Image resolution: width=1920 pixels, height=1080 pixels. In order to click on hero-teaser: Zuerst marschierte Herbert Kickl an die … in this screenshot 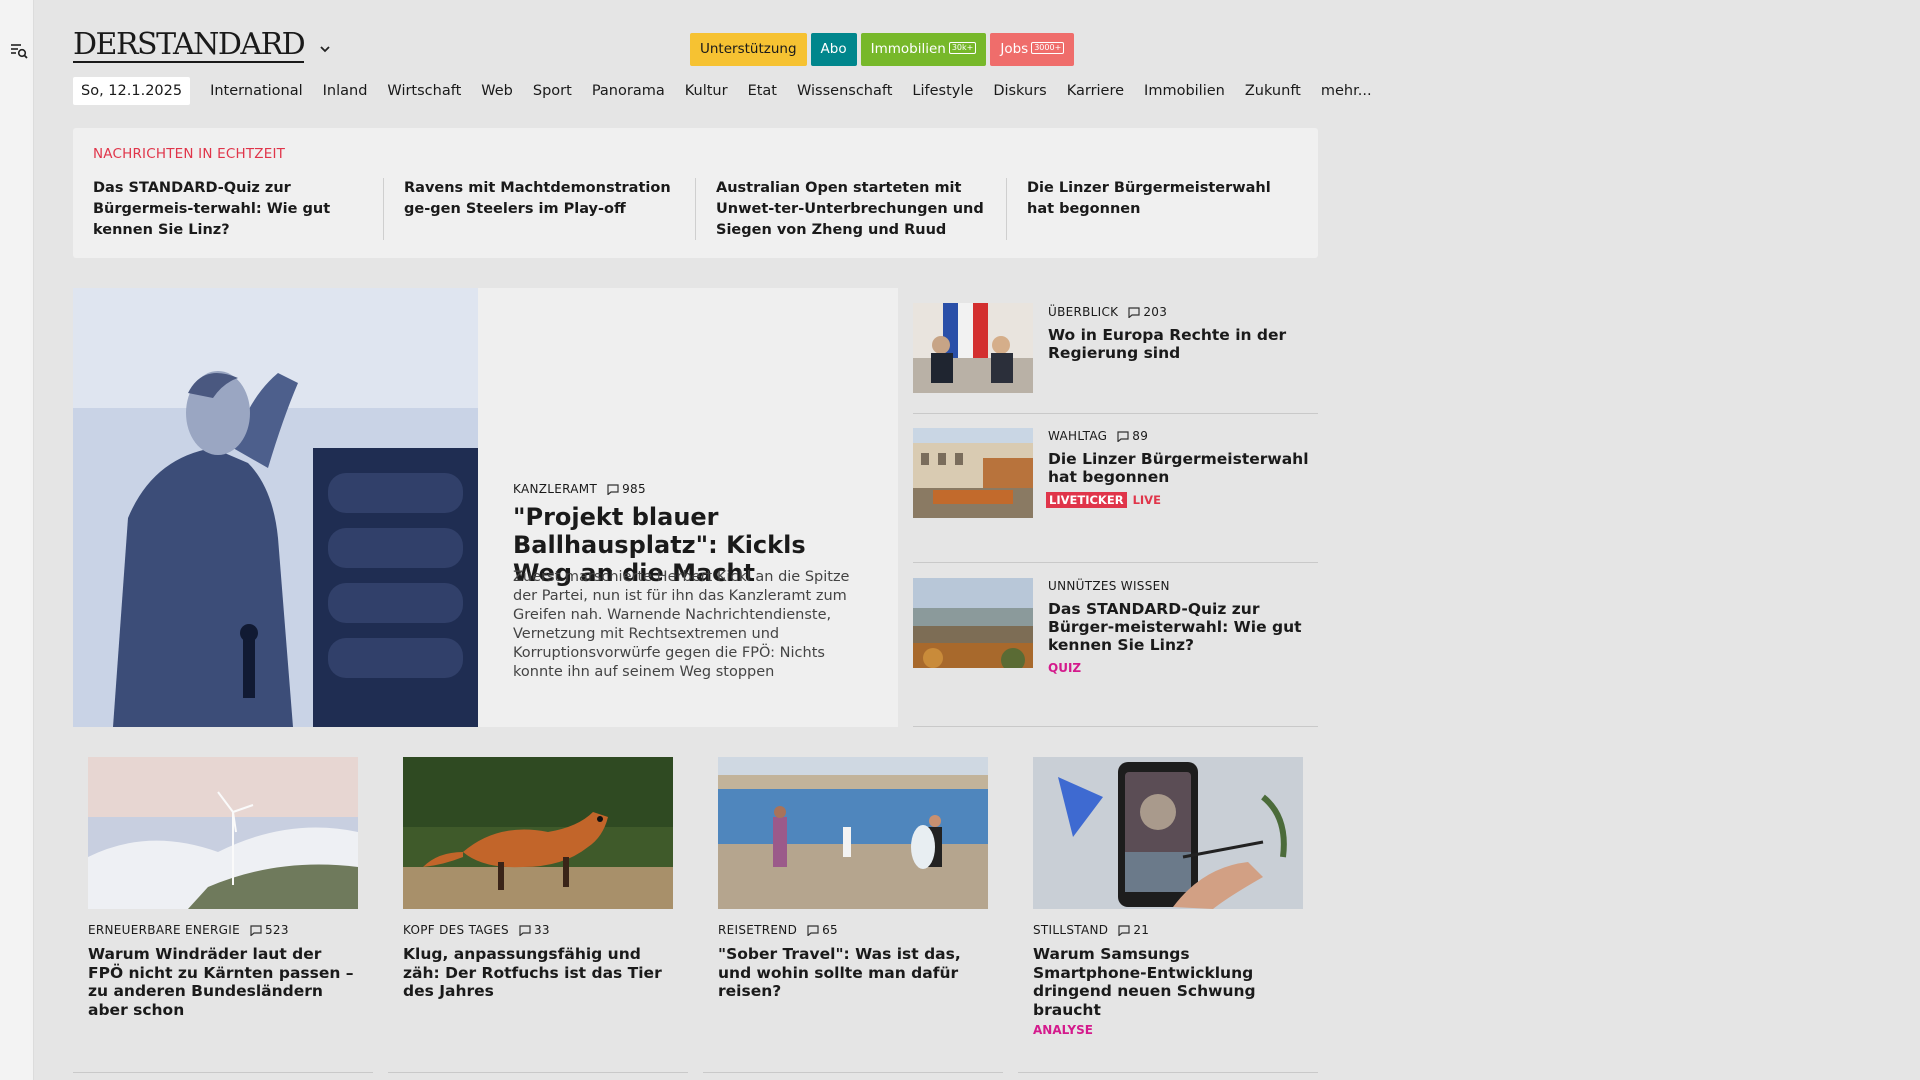, I will do `click(681, 624)`.